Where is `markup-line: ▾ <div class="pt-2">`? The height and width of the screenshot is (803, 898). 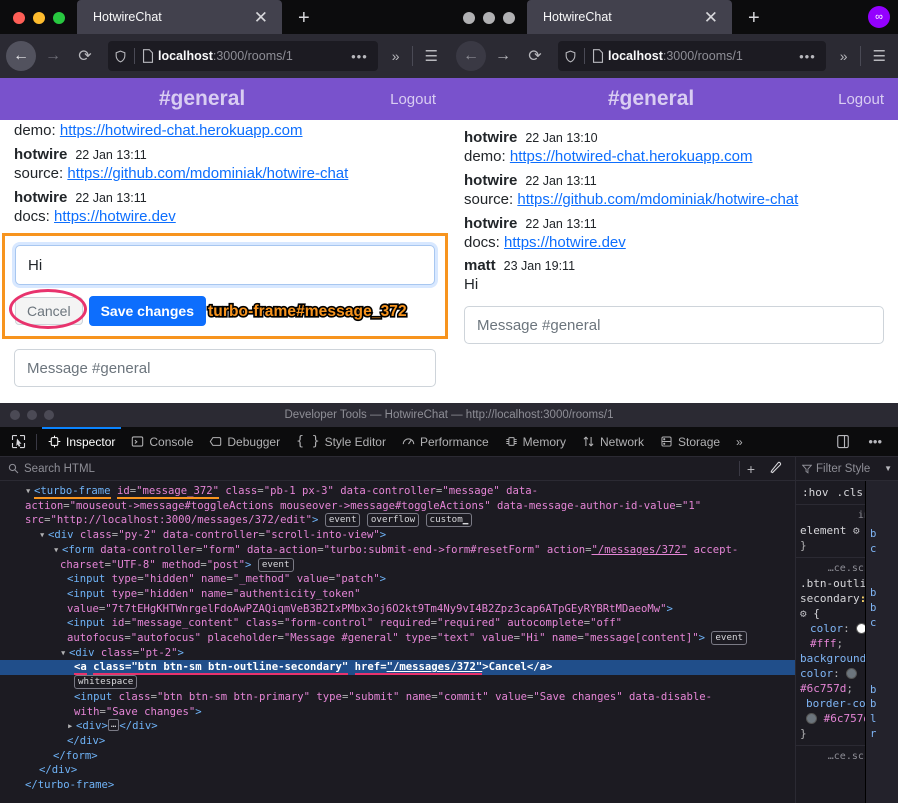 markup-line: ▾ <div class="pt-2"> is located at coordinates (397, 653).